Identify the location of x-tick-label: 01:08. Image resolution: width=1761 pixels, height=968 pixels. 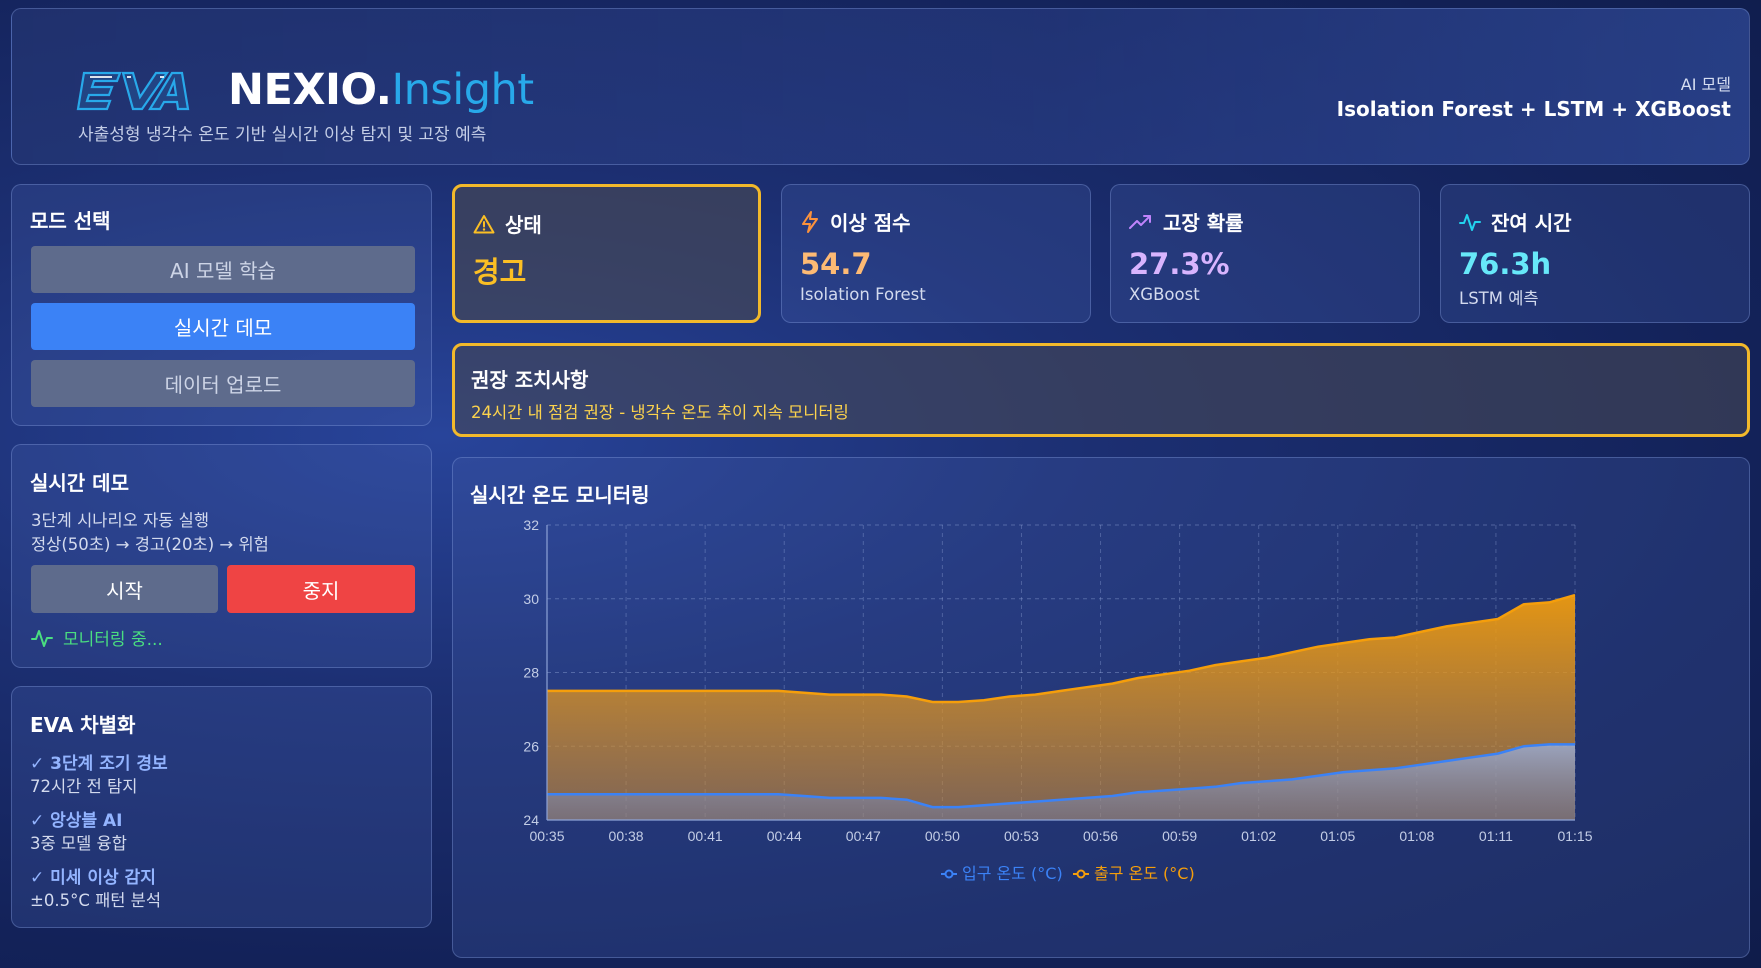
(1416, 836).